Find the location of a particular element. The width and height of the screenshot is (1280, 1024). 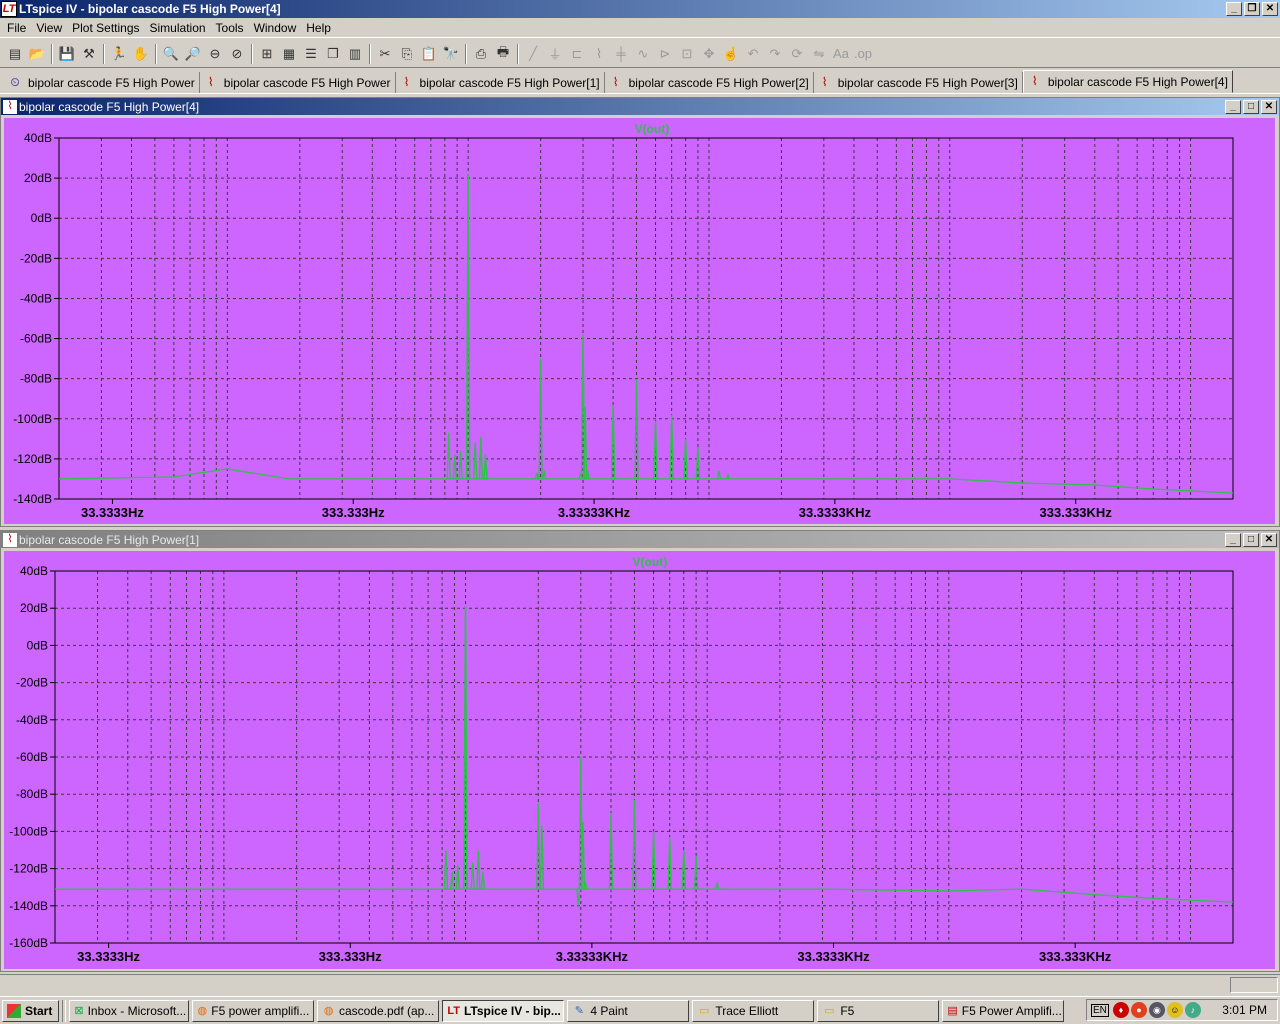

taskbar-item: ▭ Trace Elliott is located at coordinates (753, 1010).